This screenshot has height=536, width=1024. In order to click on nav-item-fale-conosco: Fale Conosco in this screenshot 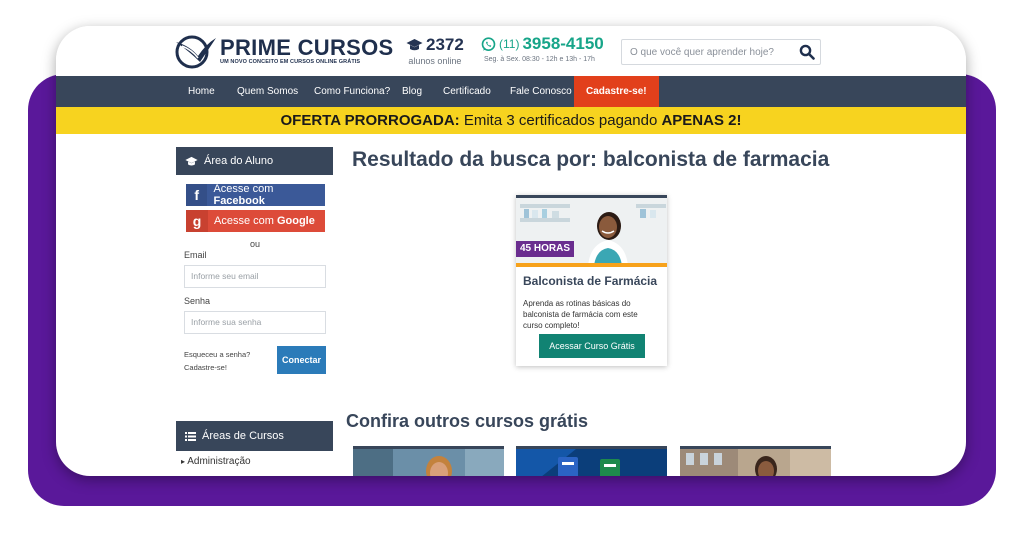, I will do `click(541, 91)`.